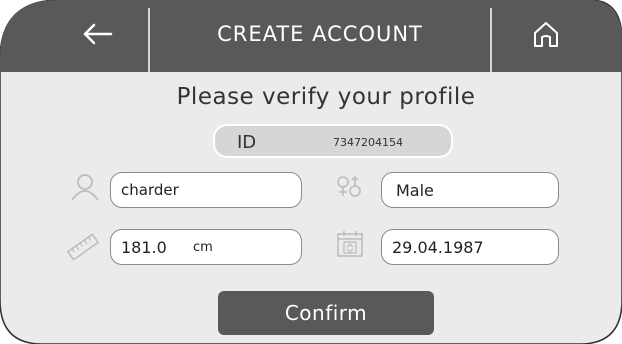 The height and width of the screenshot is (344, 622). I want to click on id-value: 7347204154, so click(368, 142).